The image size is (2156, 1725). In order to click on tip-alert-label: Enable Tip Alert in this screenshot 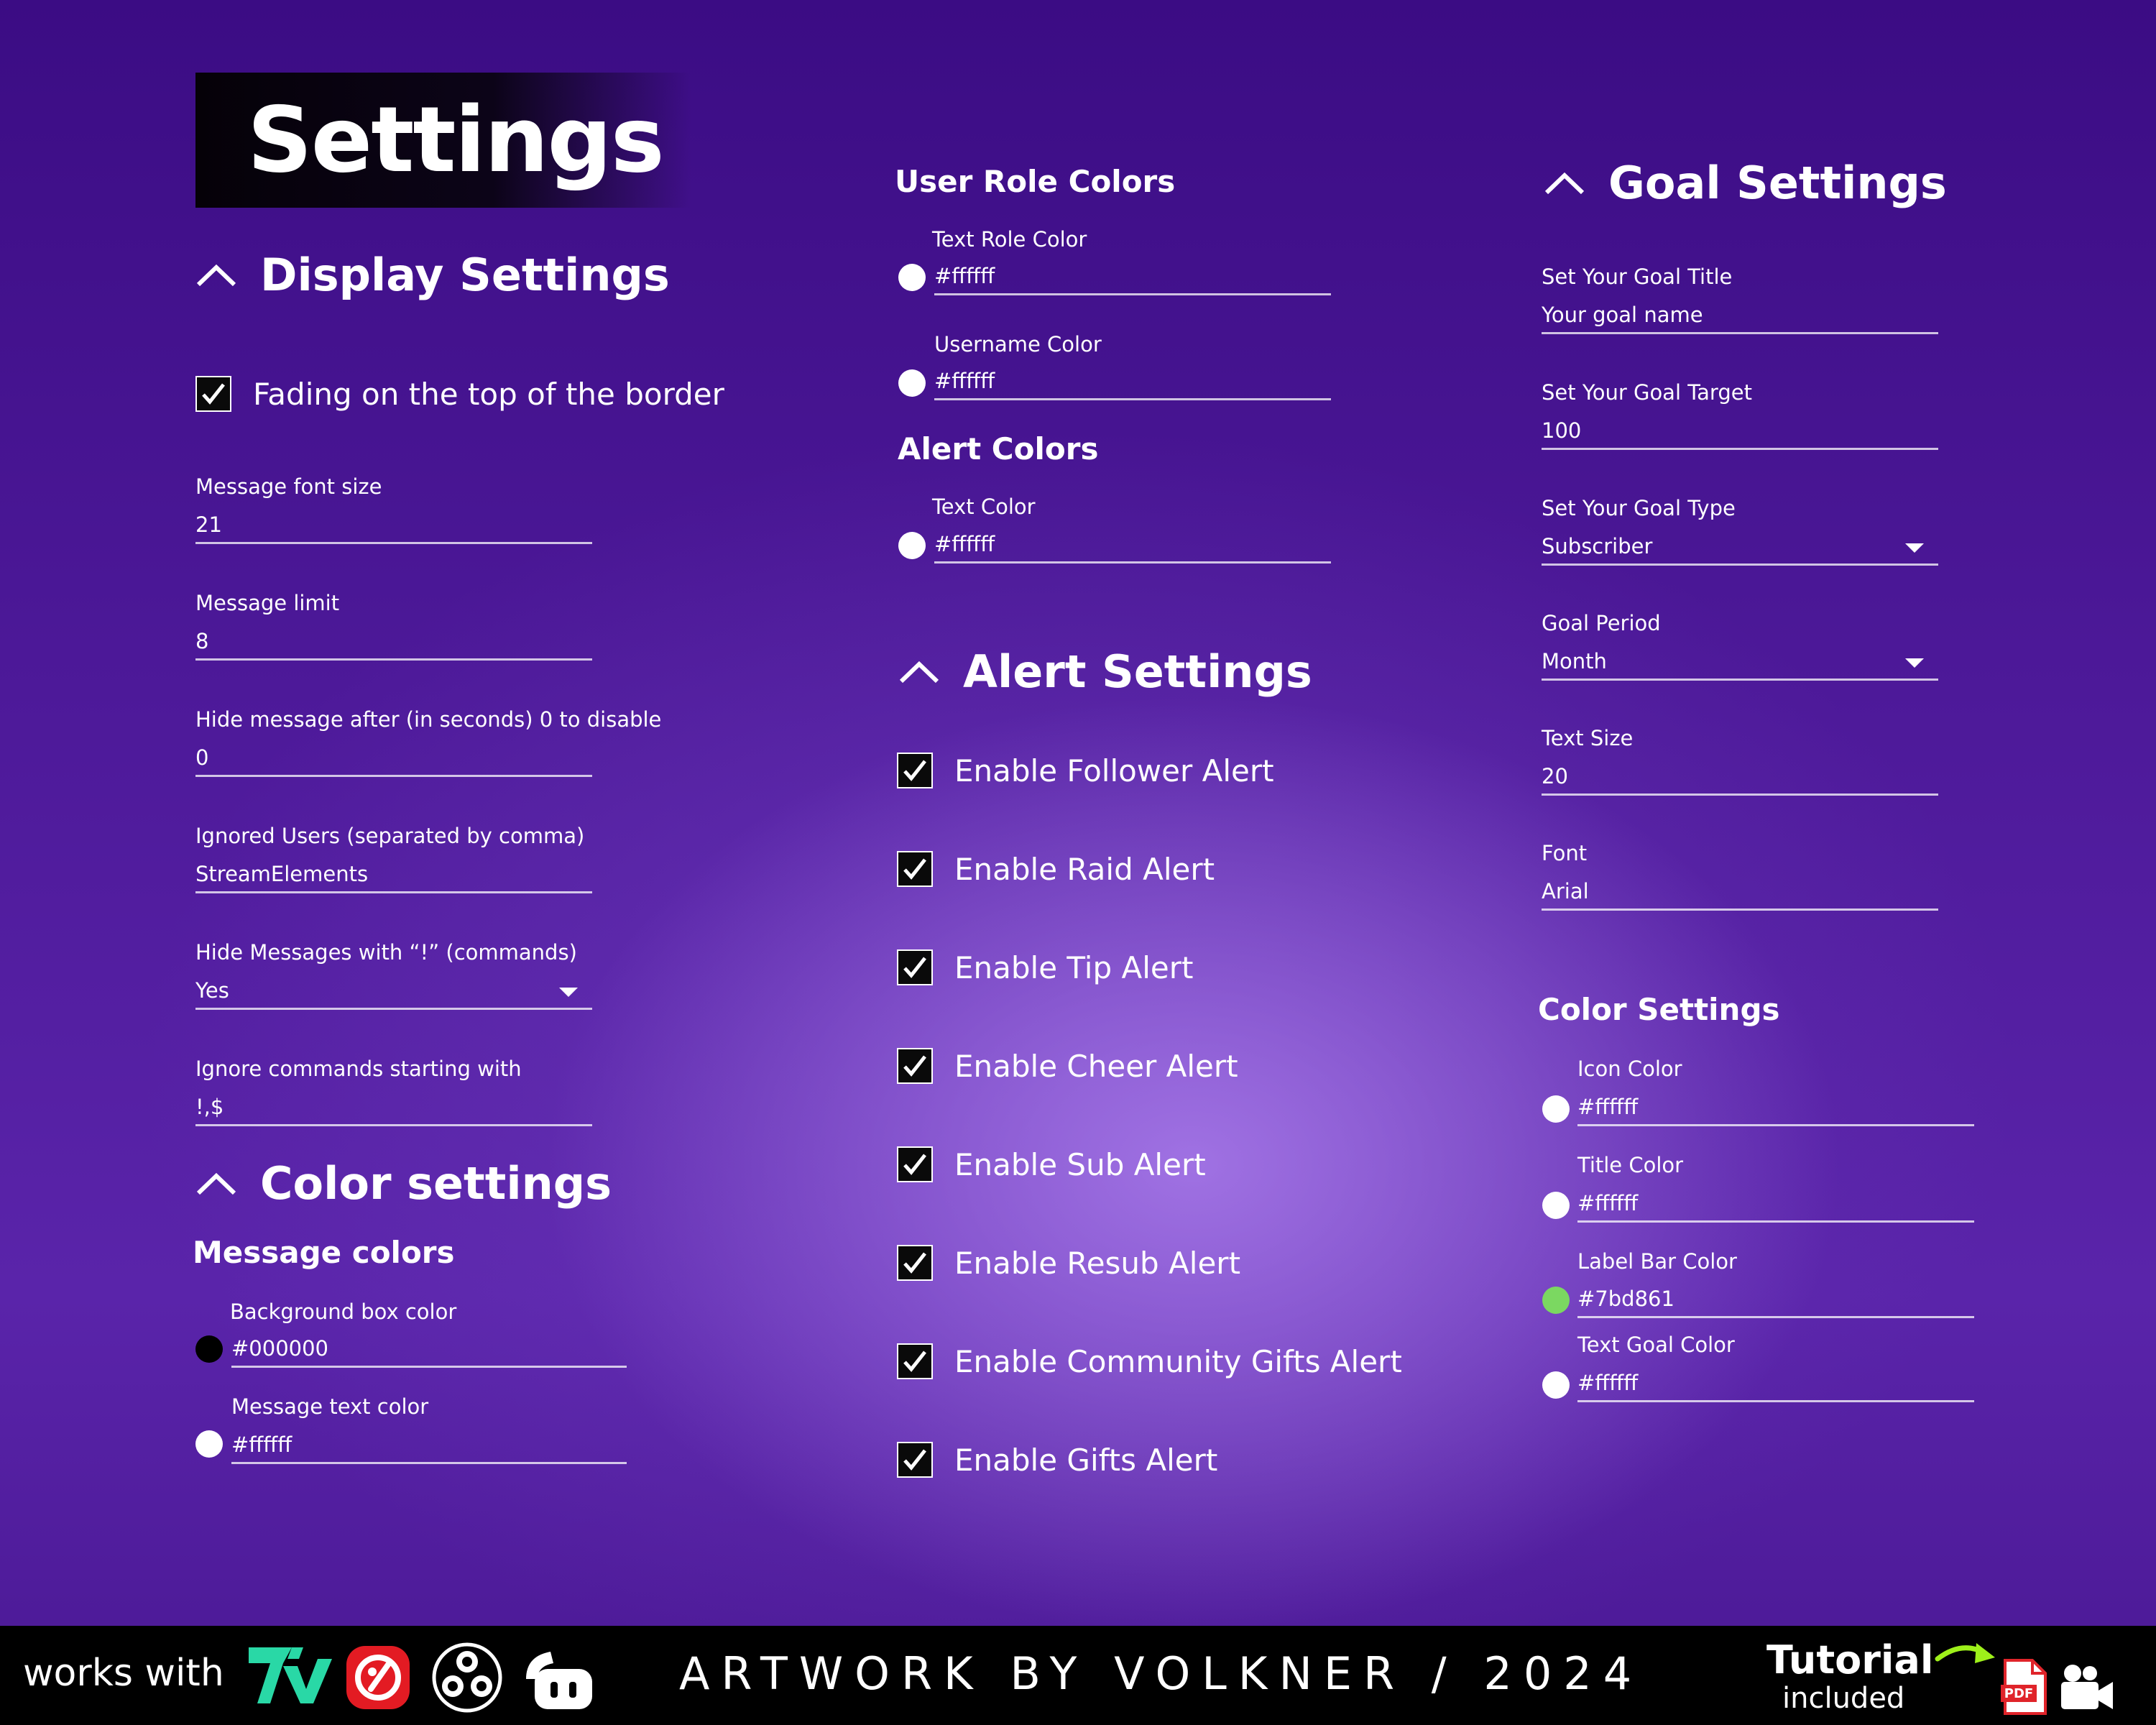, I will do `click(1074, 967)`.